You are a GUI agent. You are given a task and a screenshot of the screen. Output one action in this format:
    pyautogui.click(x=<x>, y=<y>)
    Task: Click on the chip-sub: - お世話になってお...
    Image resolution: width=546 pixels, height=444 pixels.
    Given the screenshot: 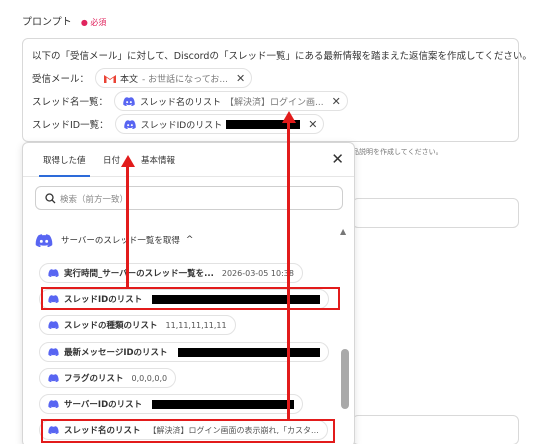 What is the action you would take?
    pyautogui.click(x=185, y=79)
    